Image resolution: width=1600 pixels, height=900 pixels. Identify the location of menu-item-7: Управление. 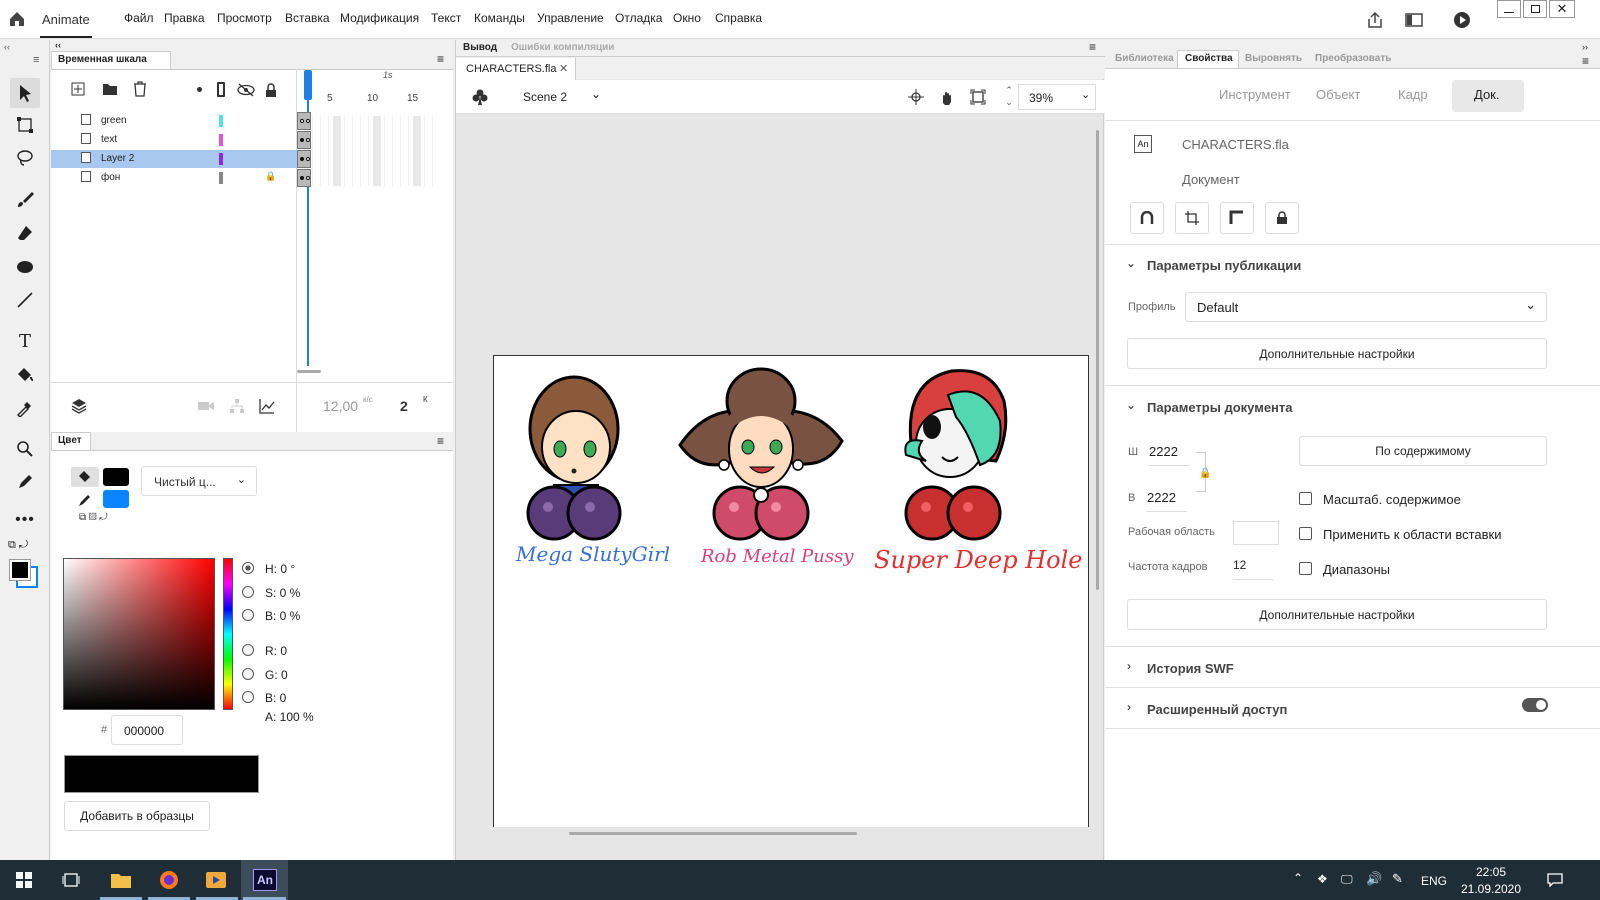
(570, 18).